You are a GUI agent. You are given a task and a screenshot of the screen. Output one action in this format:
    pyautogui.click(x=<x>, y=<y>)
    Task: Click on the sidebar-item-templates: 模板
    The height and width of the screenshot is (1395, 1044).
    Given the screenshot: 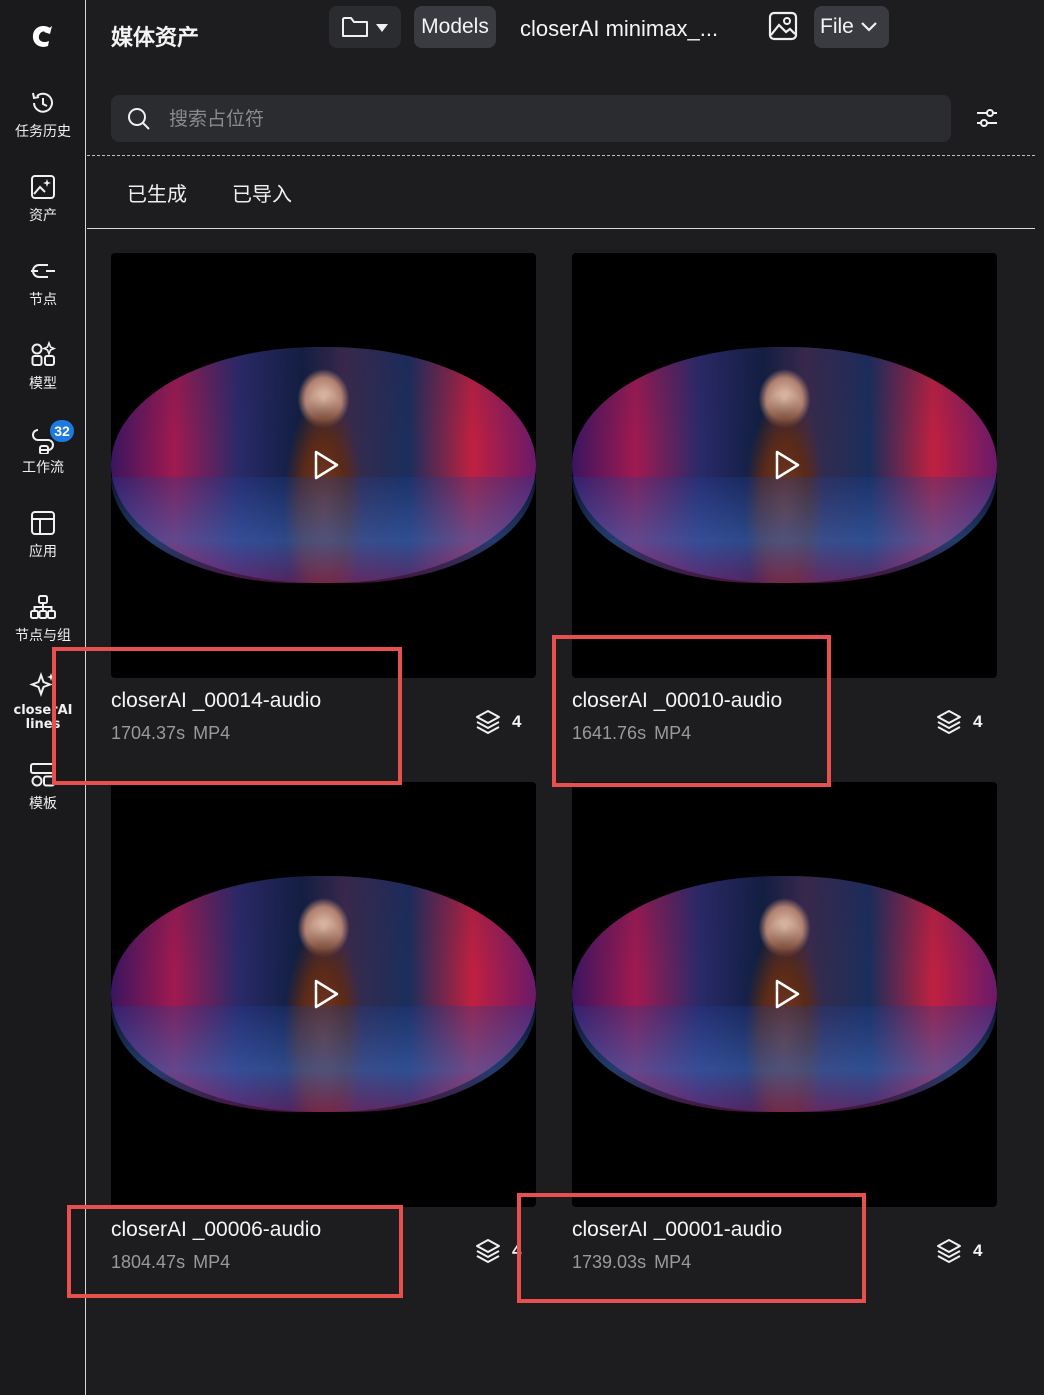 What is the action you would take?
    pyautogui.click(x=43, y=786)
    